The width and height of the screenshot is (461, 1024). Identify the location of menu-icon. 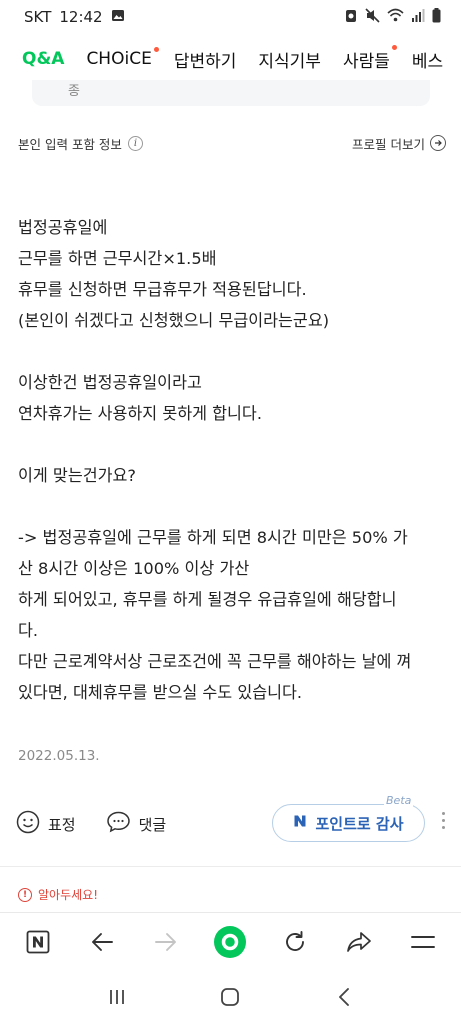
(422, 943).